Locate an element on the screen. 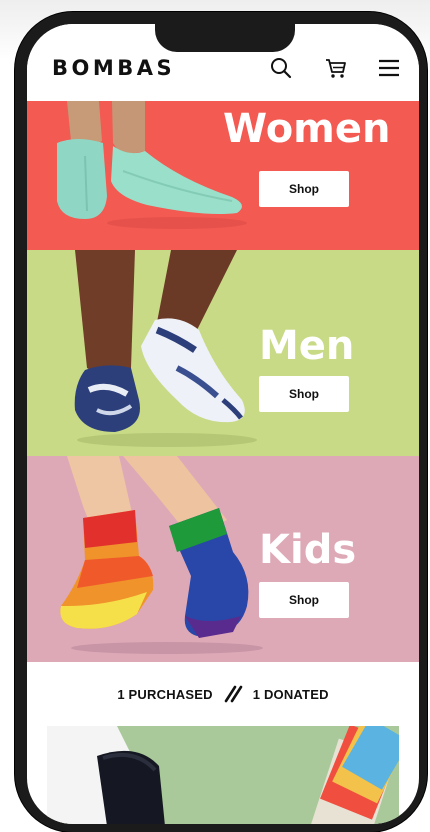  promo-banner is located at coordinates (223, 775).